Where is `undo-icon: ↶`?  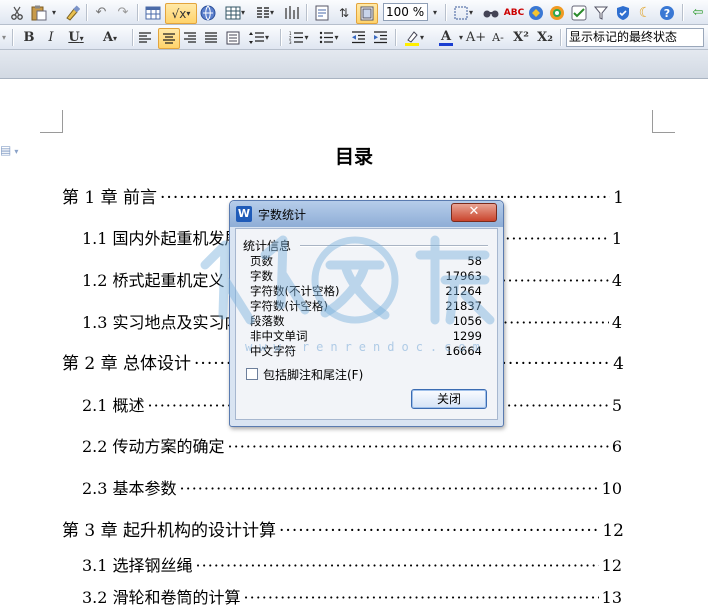 undo-icon: ↶ is located at coordinates (101, 12).